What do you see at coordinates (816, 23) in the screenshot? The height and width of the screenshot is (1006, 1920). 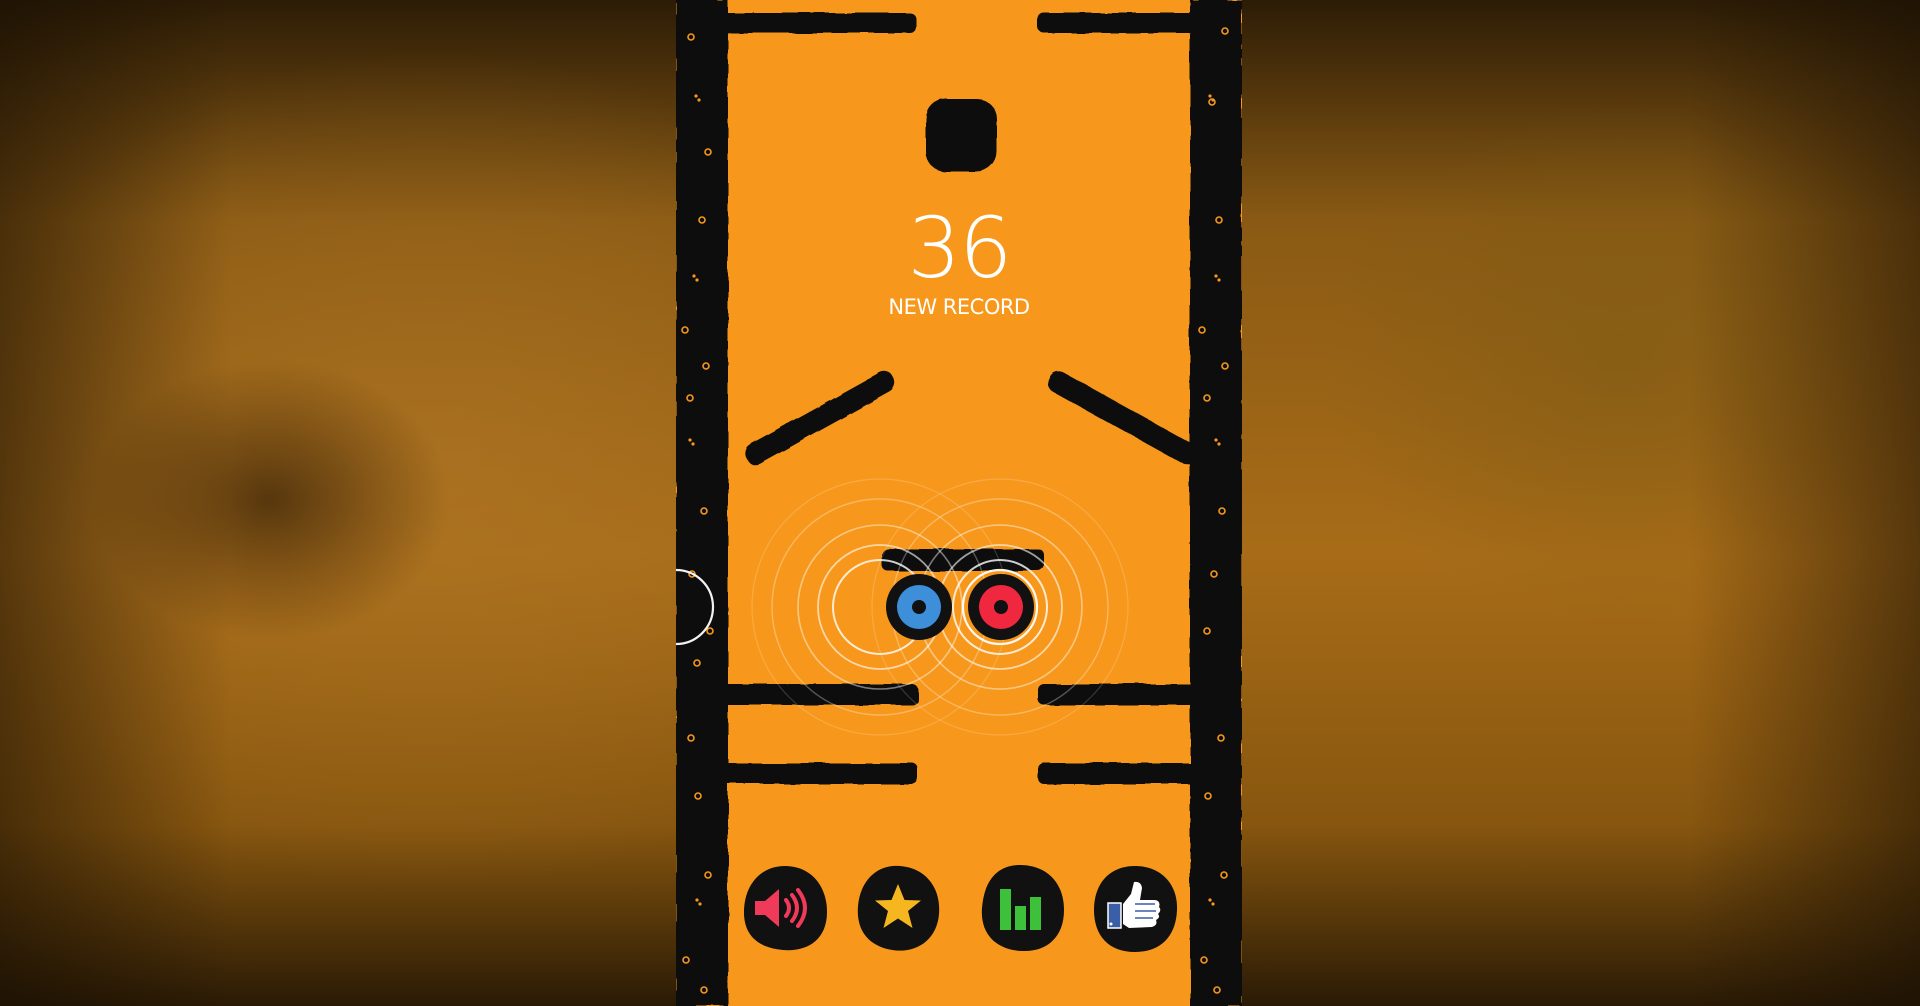 I see `platform-top-left` at bounding box center [816, 23].